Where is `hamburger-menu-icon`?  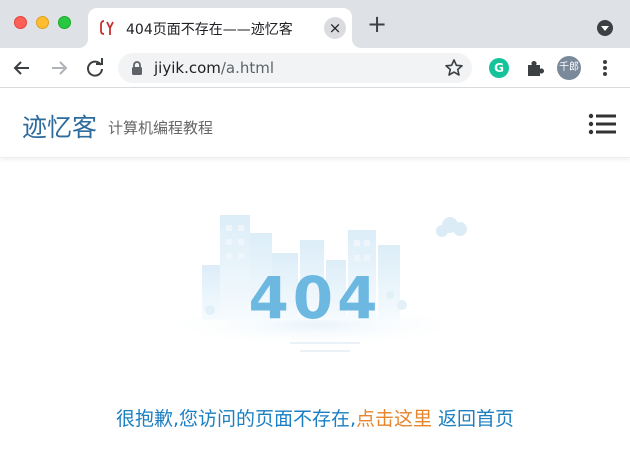 hamburger-menu-icon is located at coordinates (602, 124).